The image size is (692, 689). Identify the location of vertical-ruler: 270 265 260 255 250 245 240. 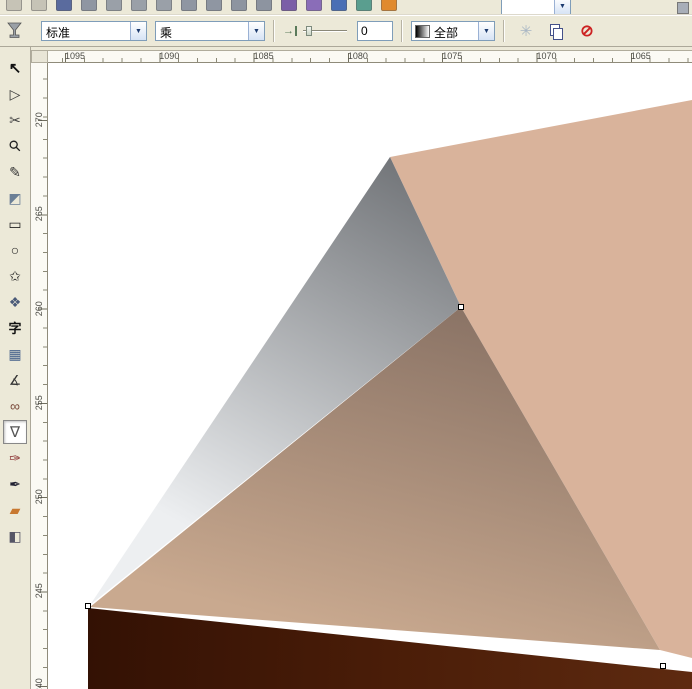
(39, 376).